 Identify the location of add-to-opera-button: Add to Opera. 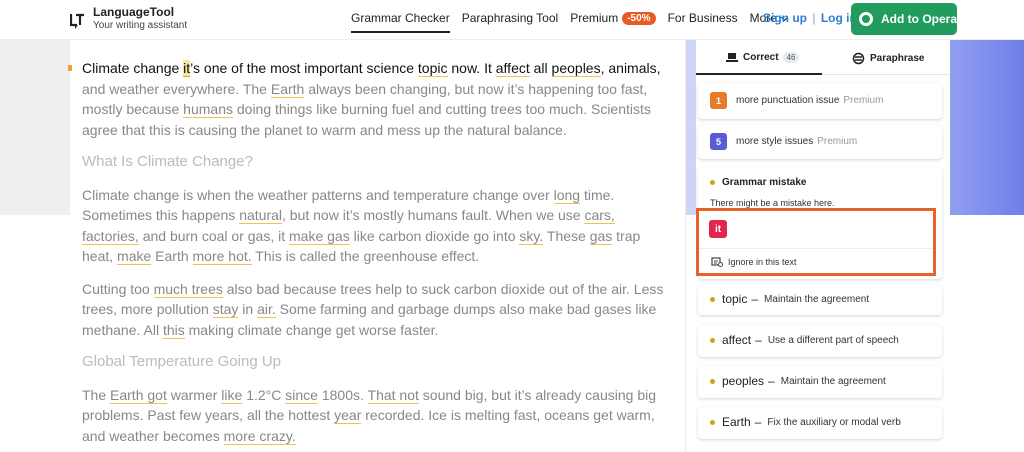
(904, 19).